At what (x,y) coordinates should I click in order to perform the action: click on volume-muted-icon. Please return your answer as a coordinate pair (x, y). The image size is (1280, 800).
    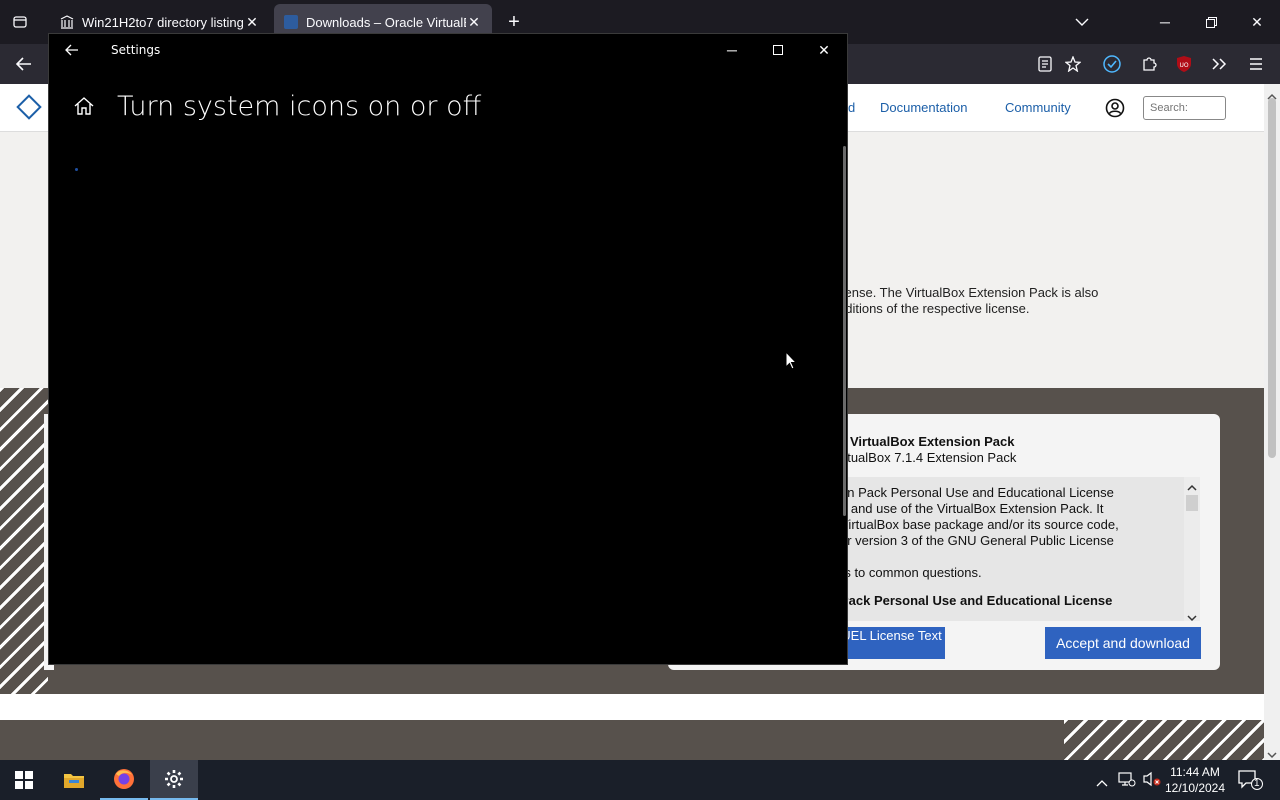
    Looking at the image, I should click on (1152, 781).